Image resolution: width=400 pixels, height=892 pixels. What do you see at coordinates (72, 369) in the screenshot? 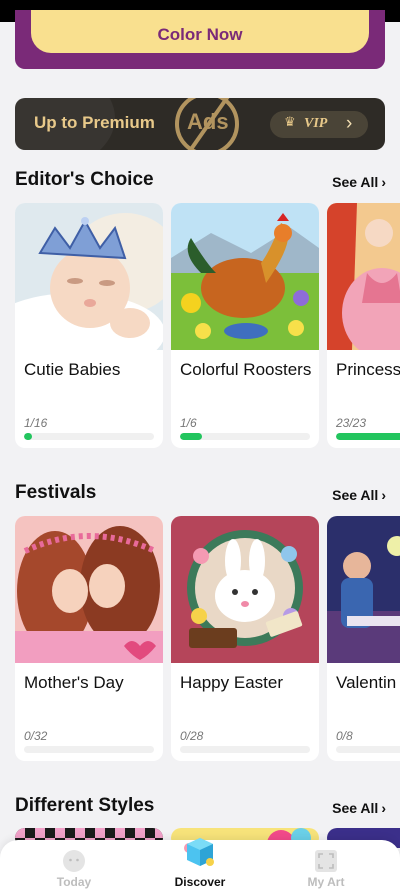
I see `card-title: Cutie Babies` at bounding box center [72, 369].